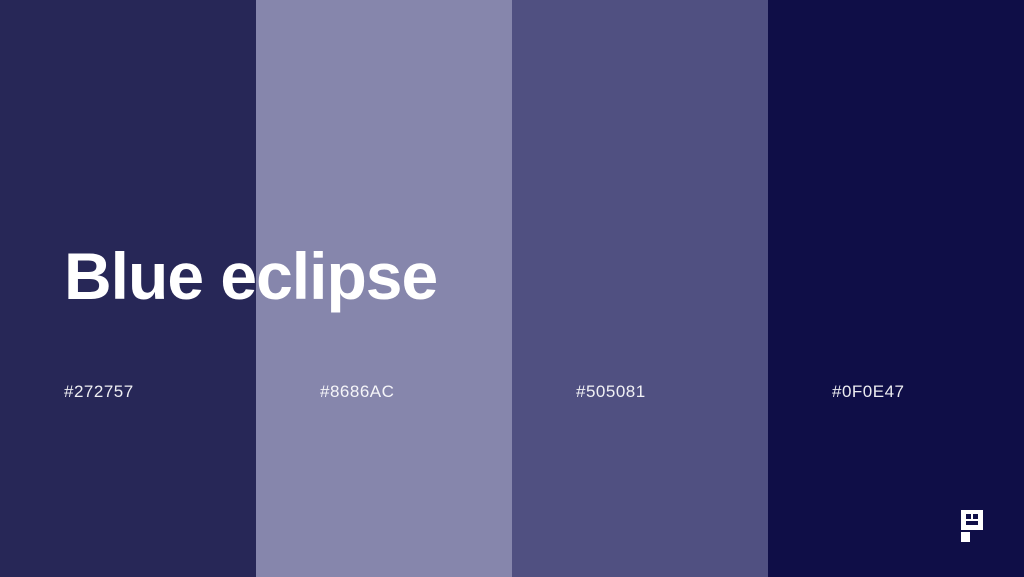 This screenshot has height=577, width=1024. What do you see at coordinates (972, 526) in the screenshot?
I see `brand-logo-icon` at bounding box center [972, 526].